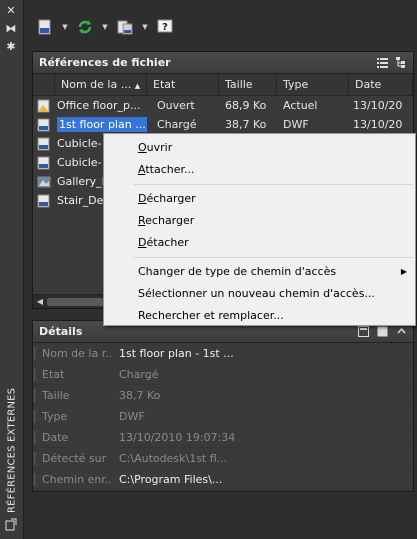 The height and width of the screenshot is (539, 417). I want to click on dgn-icon, so click(43, 200).